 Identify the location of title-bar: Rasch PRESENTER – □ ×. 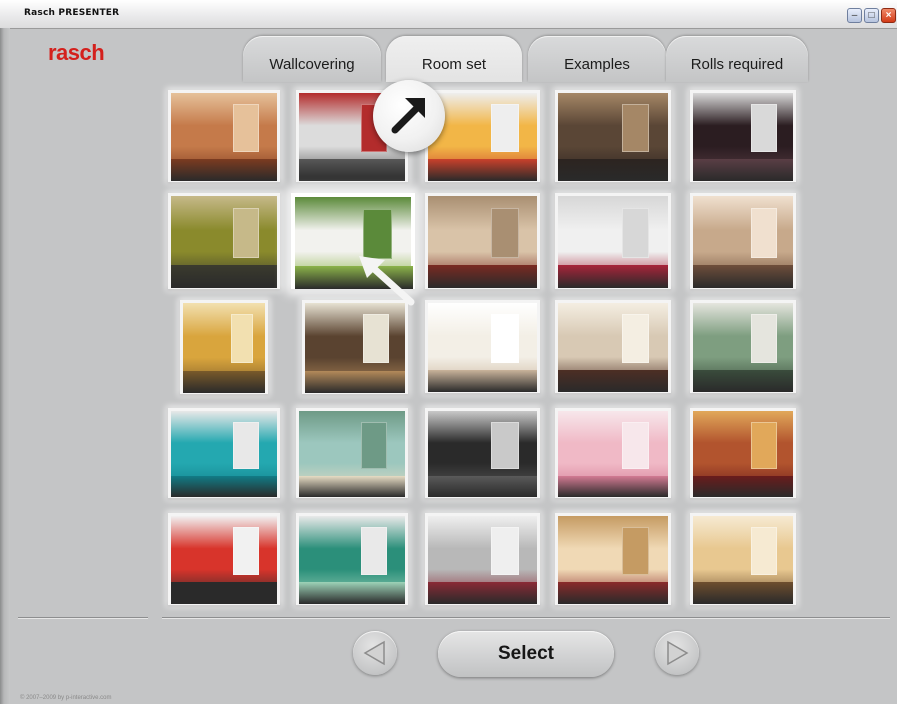
(448, 14).